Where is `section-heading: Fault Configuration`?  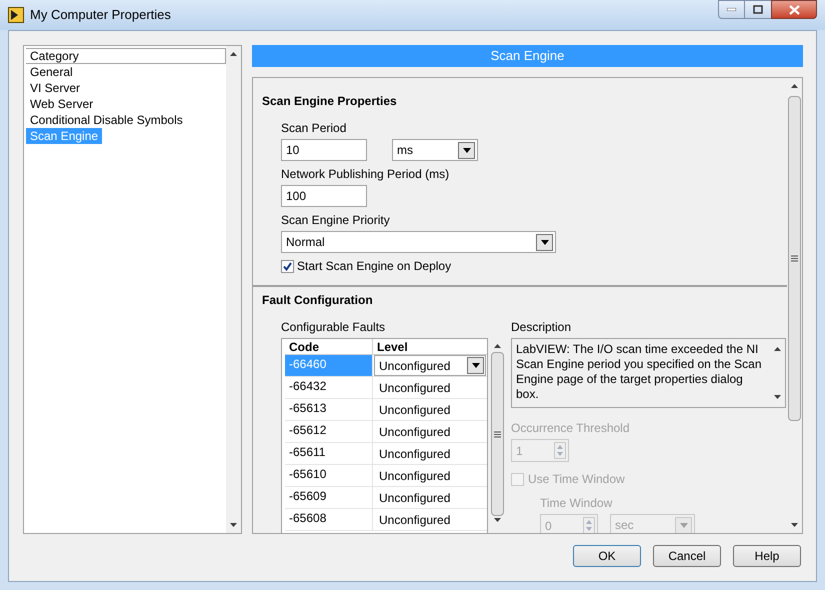
section-heading: Fault Configuration is located at coordinates (317, 300).